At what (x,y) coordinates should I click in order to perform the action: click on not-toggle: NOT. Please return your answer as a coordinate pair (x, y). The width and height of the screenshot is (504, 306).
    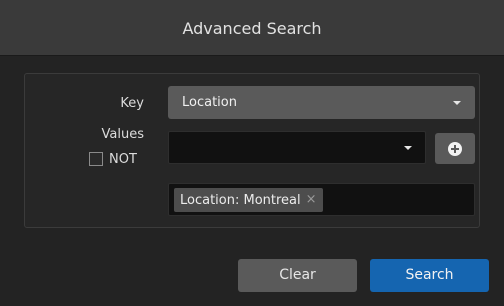
    Looking at the image, I should click on (113, 159).